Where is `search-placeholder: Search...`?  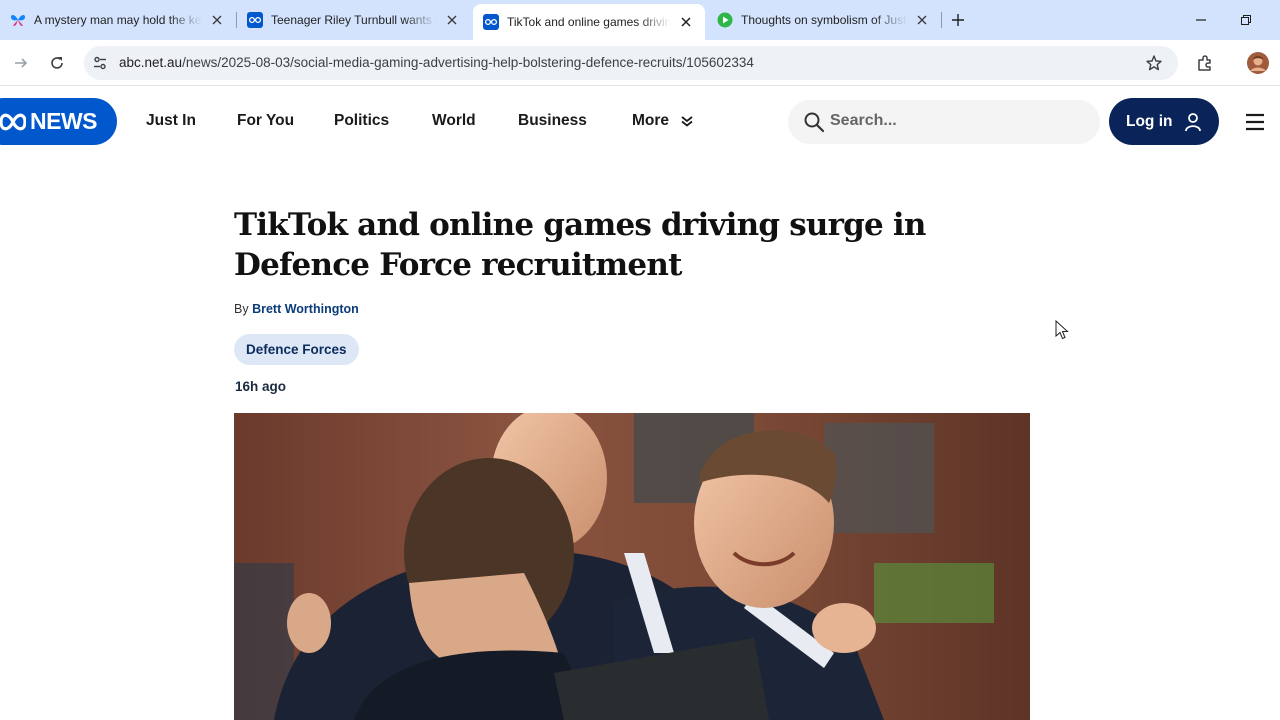
search-placeholder: Search... is located at coordinates (863, 120).